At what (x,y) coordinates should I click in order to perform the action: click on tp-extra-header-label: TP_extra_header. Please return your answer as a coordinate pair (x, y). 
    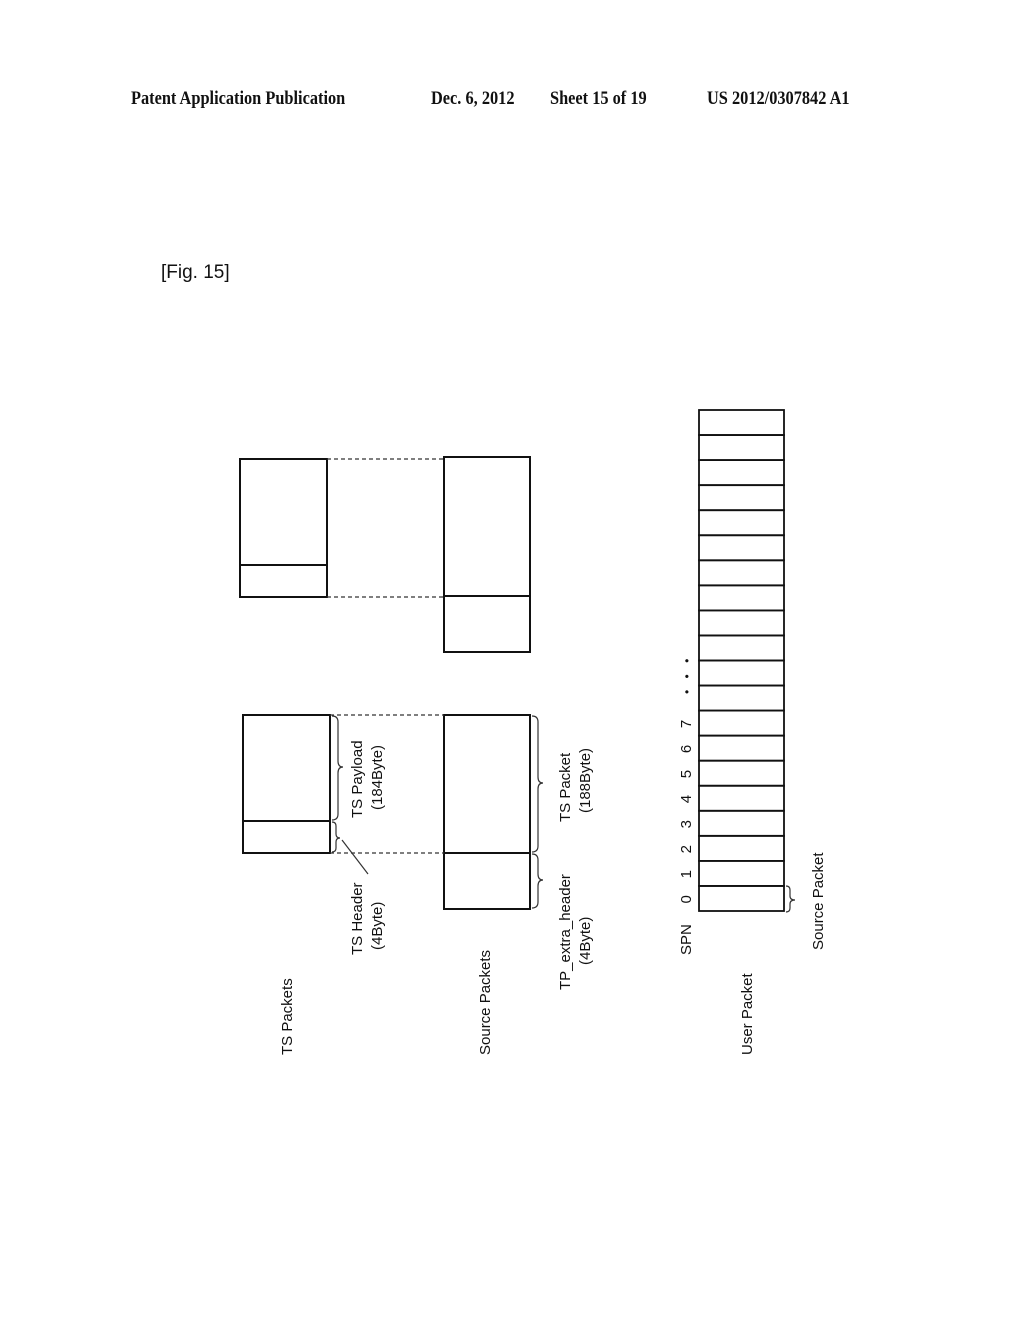
    Looking at the image, I should click on (565, 932).